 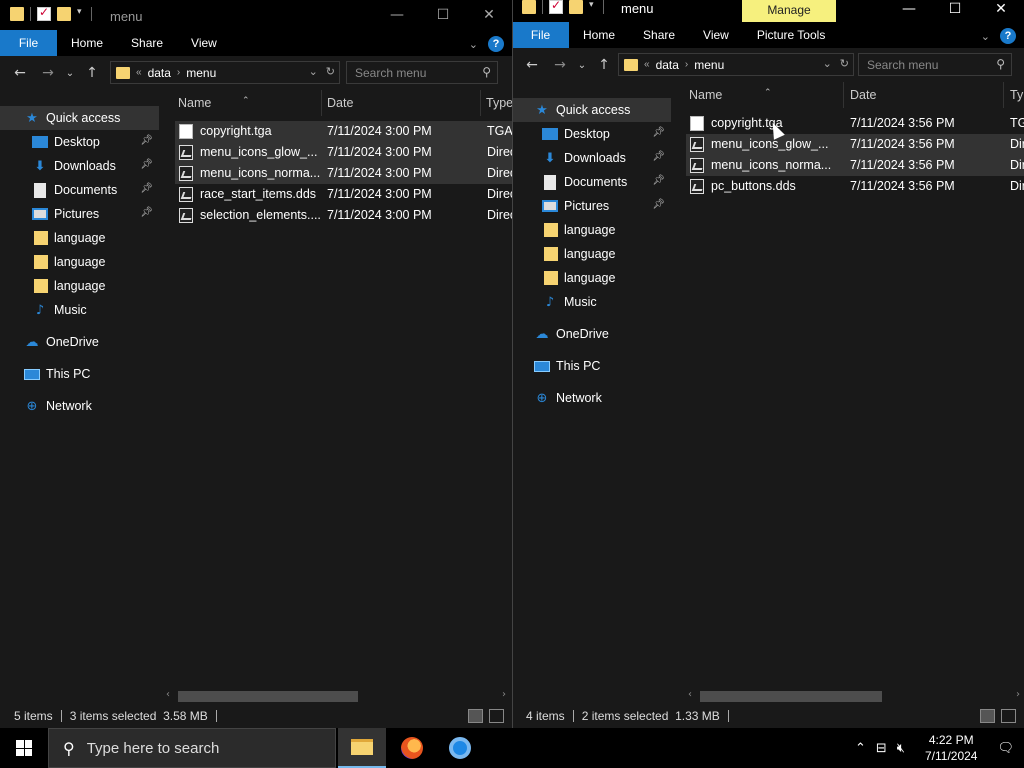 I want to click on file-row: copyright.tga 7/11/2024 3:00 PM TGA, so click(x=343, y=131).